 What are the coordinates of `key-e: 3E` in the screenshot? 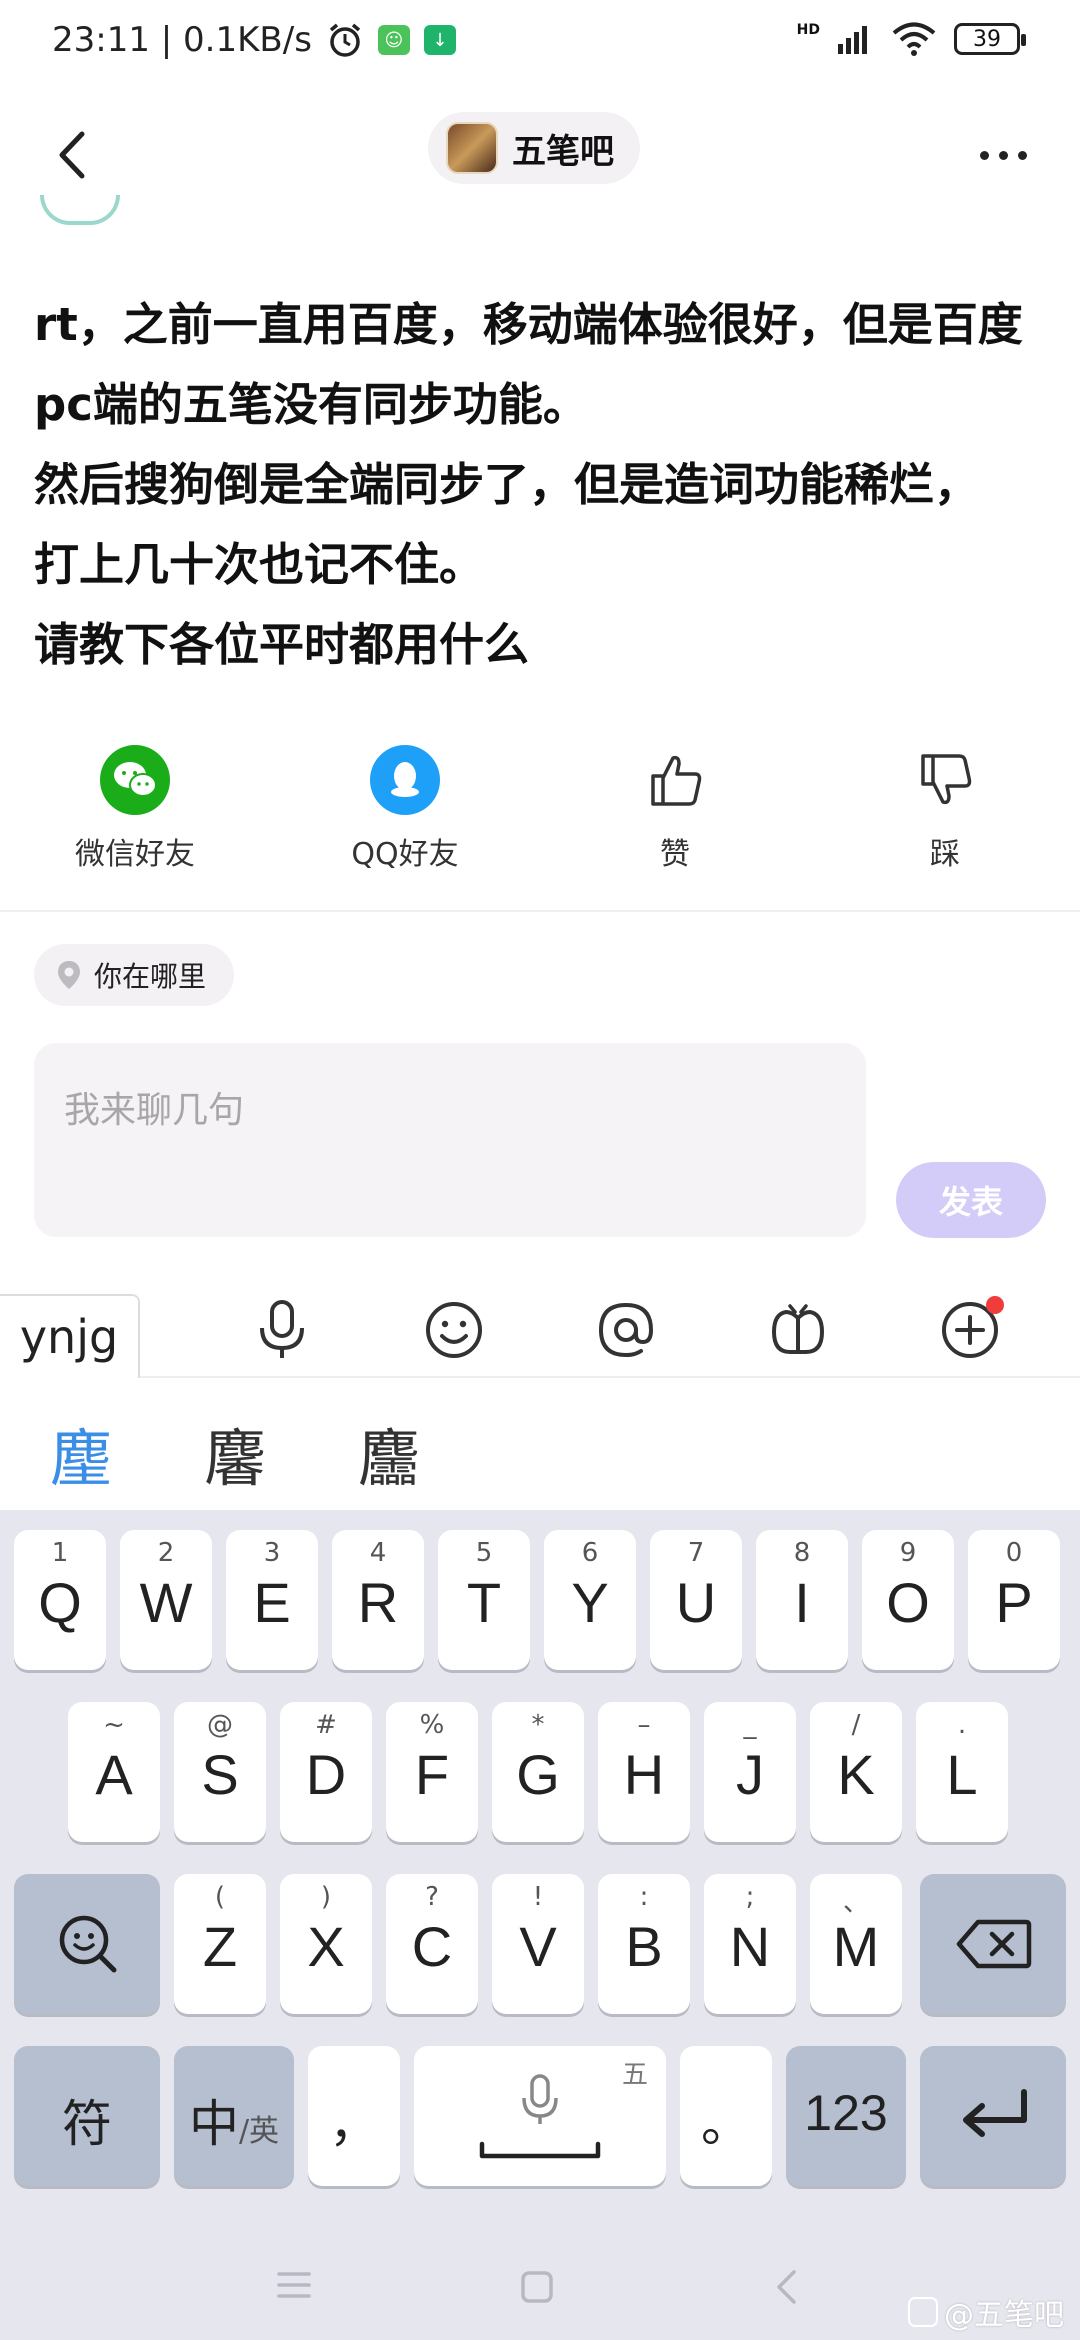 It's located at (272, 1600).